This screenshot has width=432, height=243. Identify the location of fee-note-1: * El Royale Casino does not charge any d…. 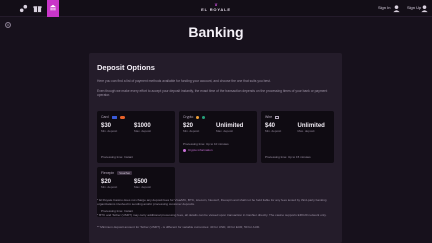
(212, 202).